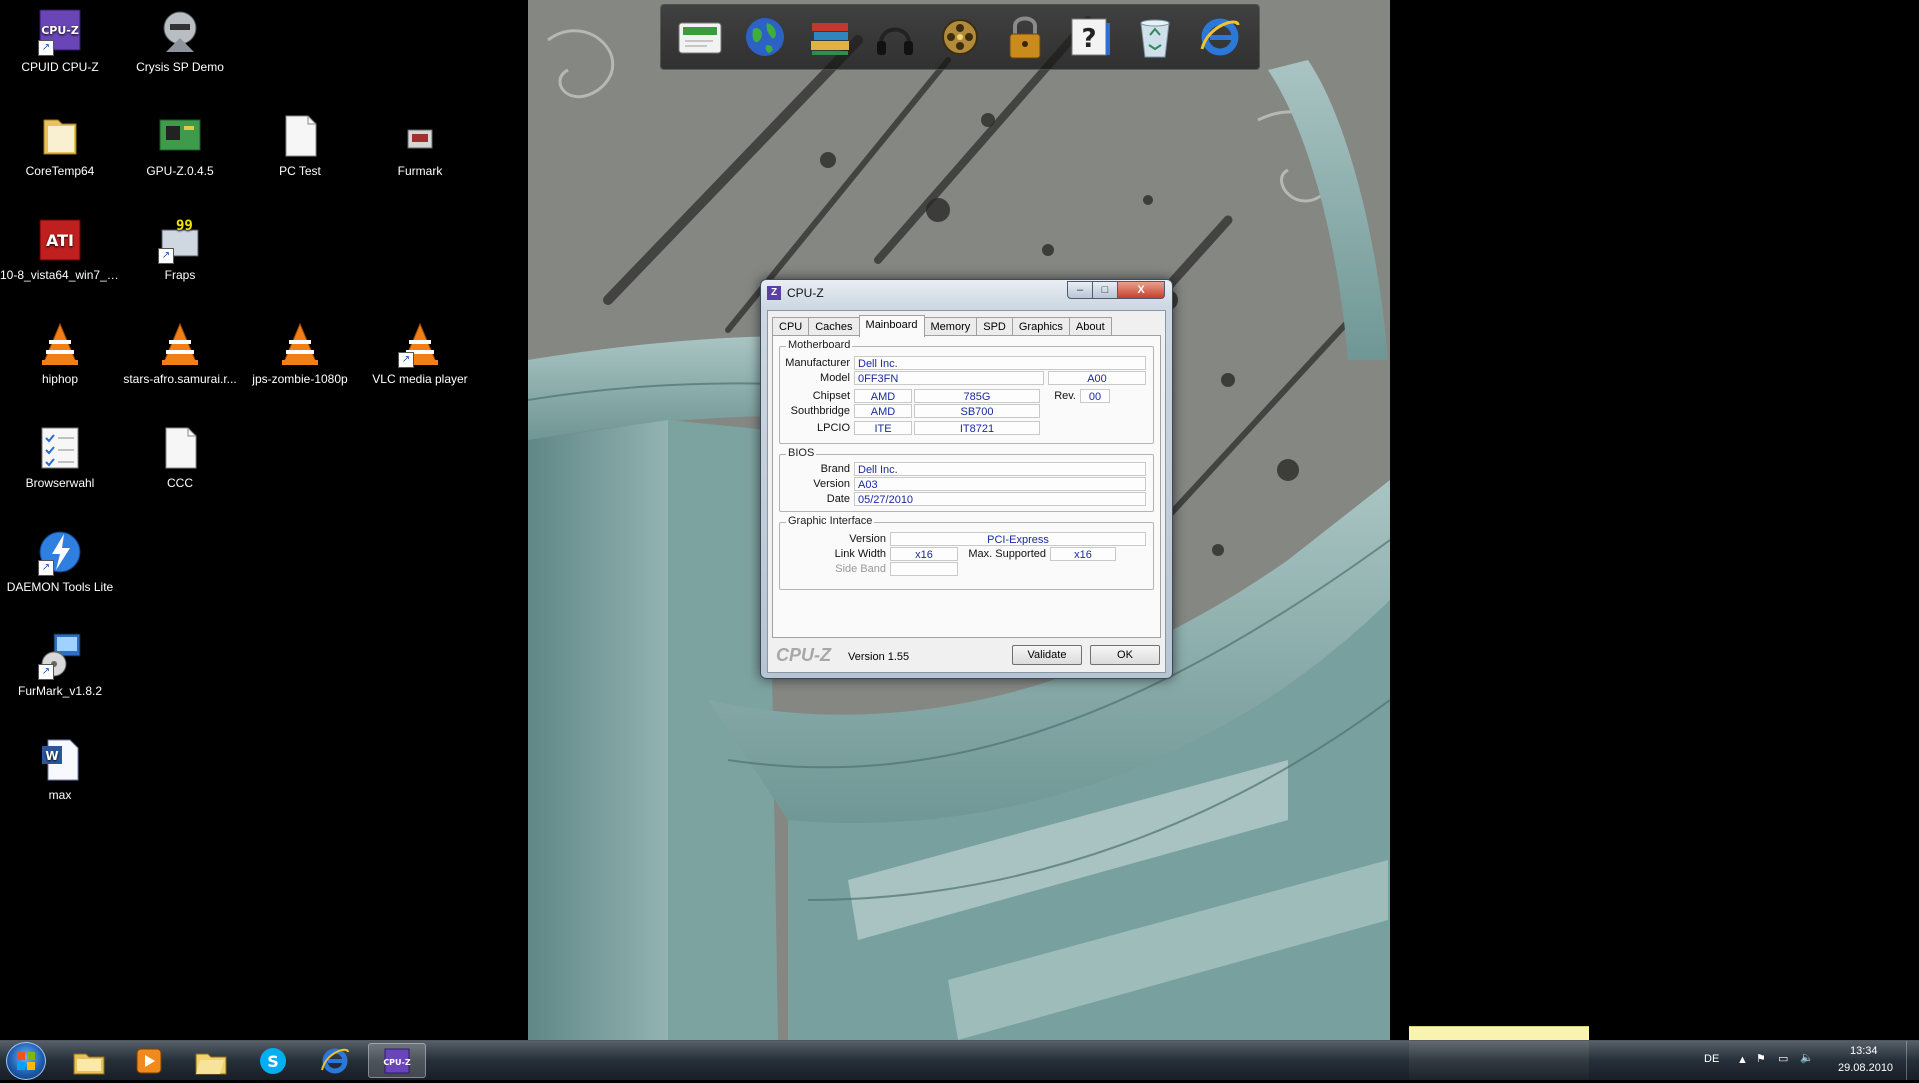 This screenshot has height=1083, width=1919. Describe the element at coordinates (180, 483) in the screenshot. I see `desktop-icon-label: CCC` at that location.